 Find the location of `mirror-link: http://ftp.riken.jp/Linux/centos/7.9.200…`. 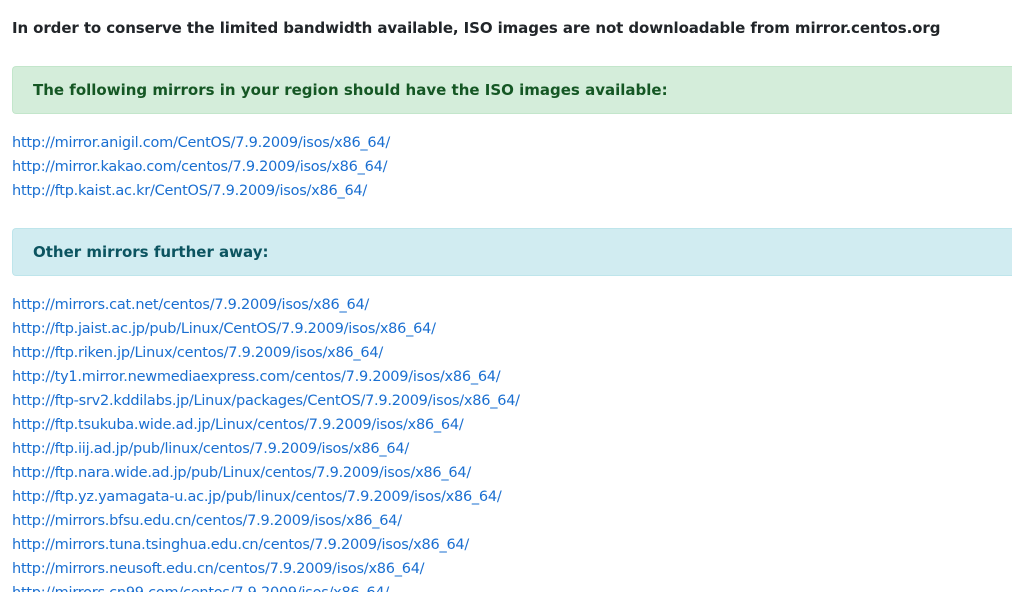

mirror-link: http://ftp.riken.jp/Linux/centos/7.9.200… is located at coordinates (197, 353).